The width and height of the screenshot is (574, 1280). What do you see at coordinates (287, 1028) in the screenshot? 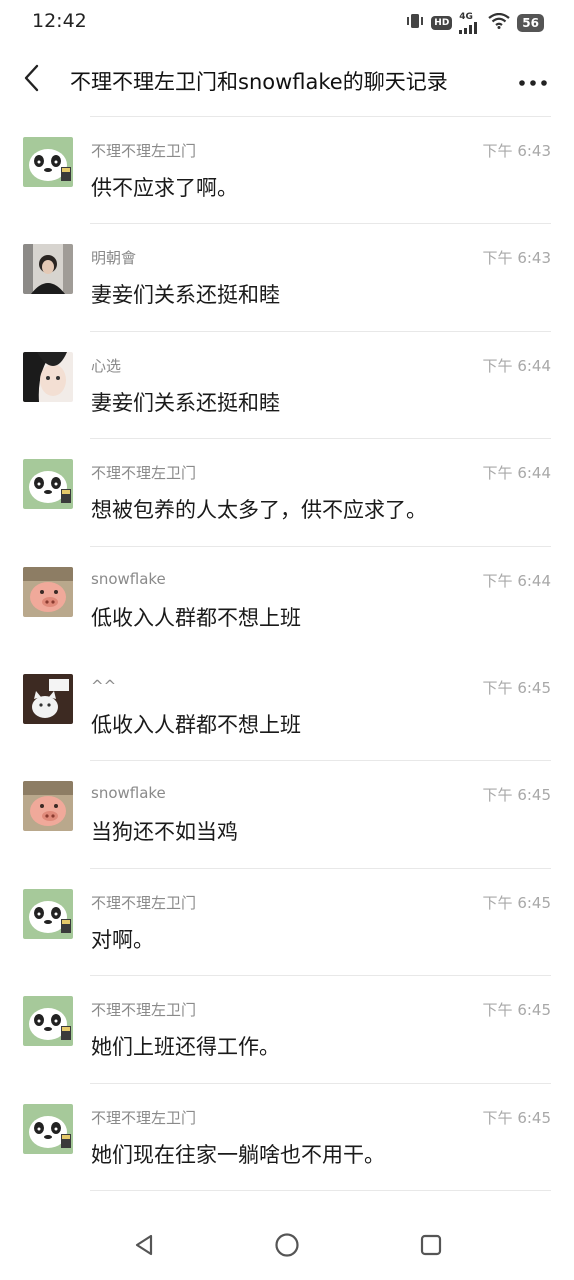
I see `message-item: 不理不理左卫门 下午 6:45 她们上班还得工作。` at bounding box center [287, 1028].